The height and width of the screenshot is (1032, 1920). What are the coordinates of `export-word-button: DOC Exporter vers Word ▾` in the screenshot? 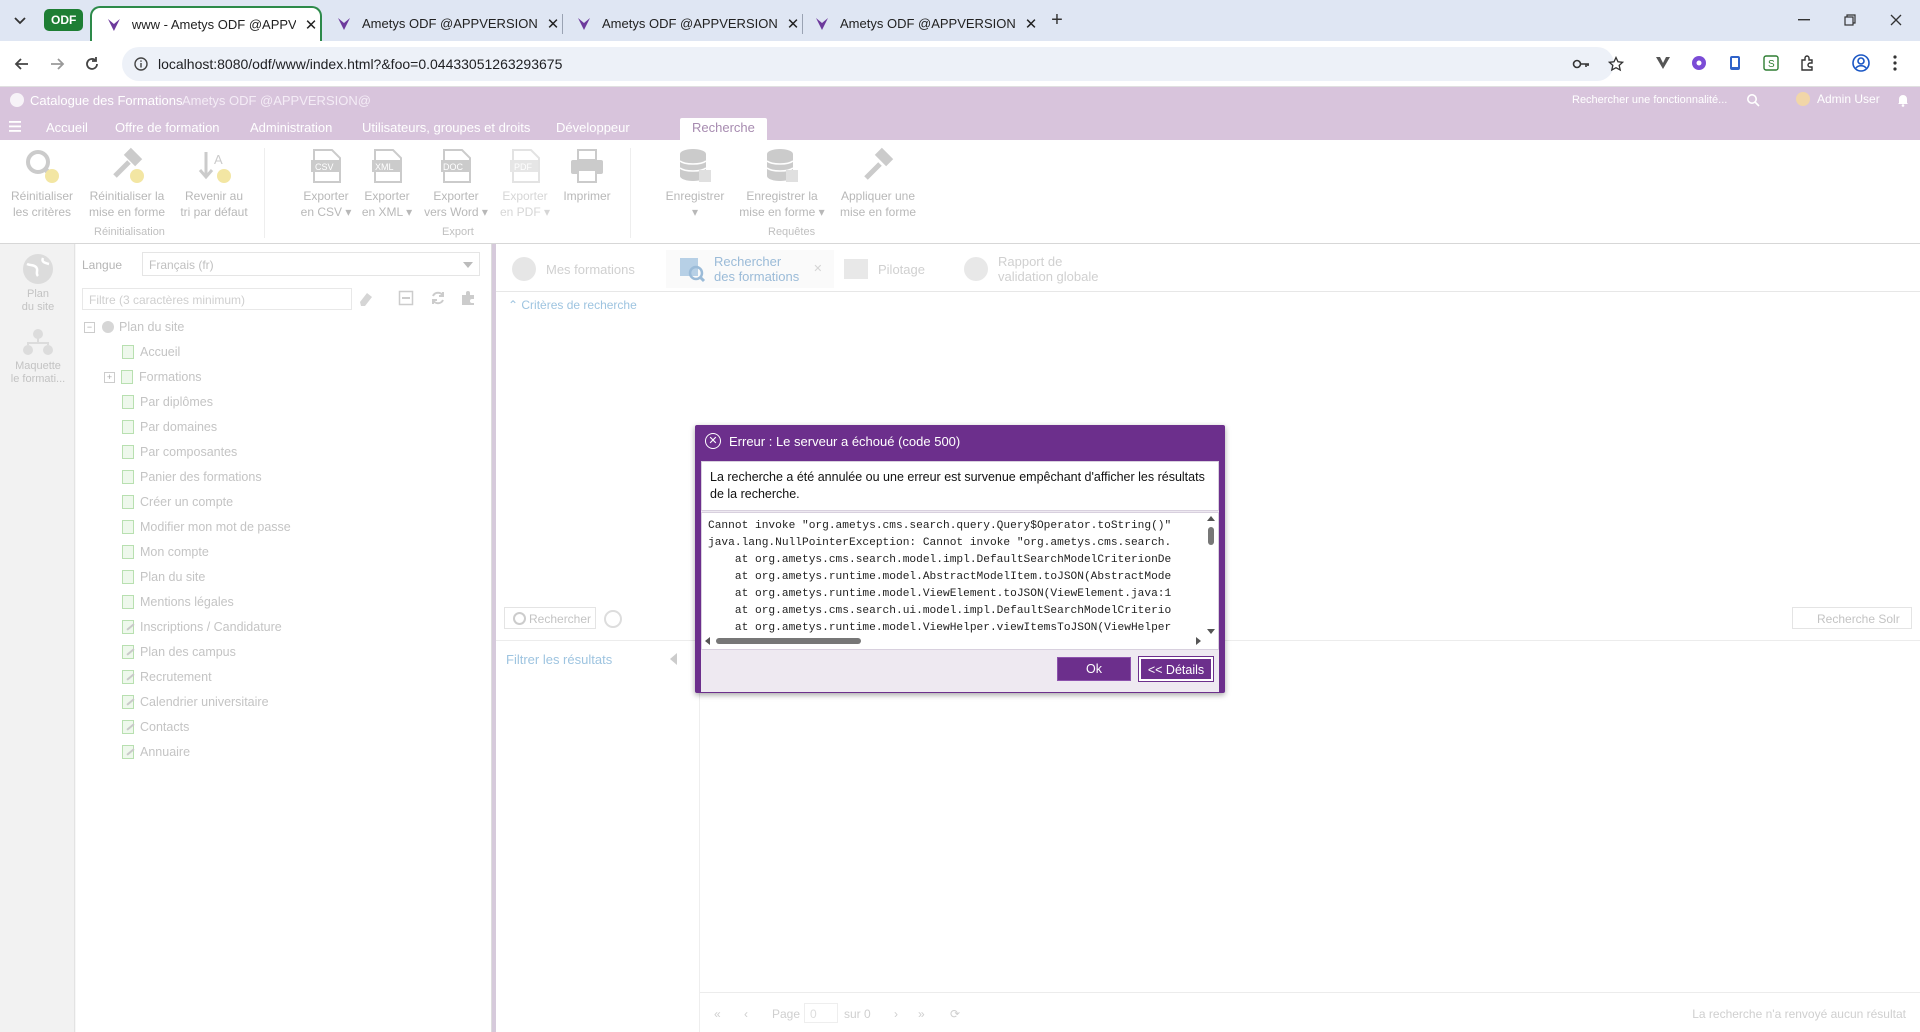 It's located at (456, 183).